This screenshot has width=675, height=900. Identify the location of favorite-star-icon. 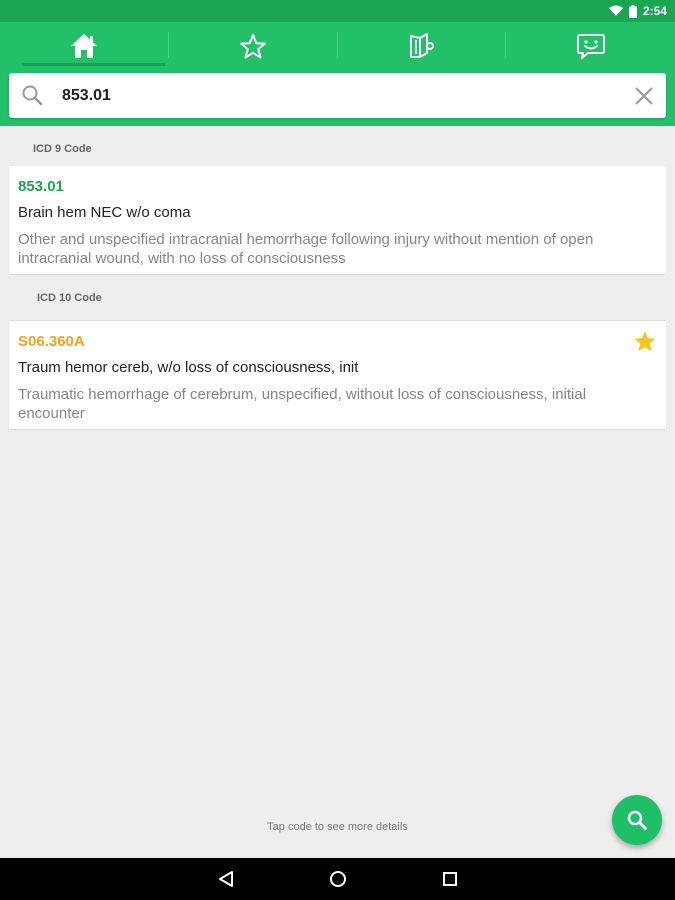
(645, 341).